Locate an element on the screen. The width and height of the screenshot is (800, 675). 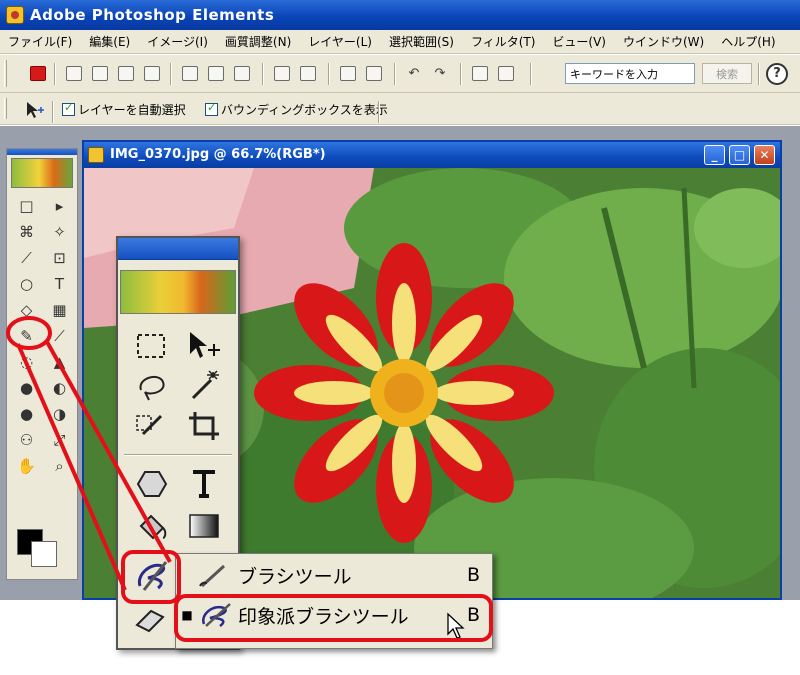
quick-fix-button is located at coordinates (480, 73).